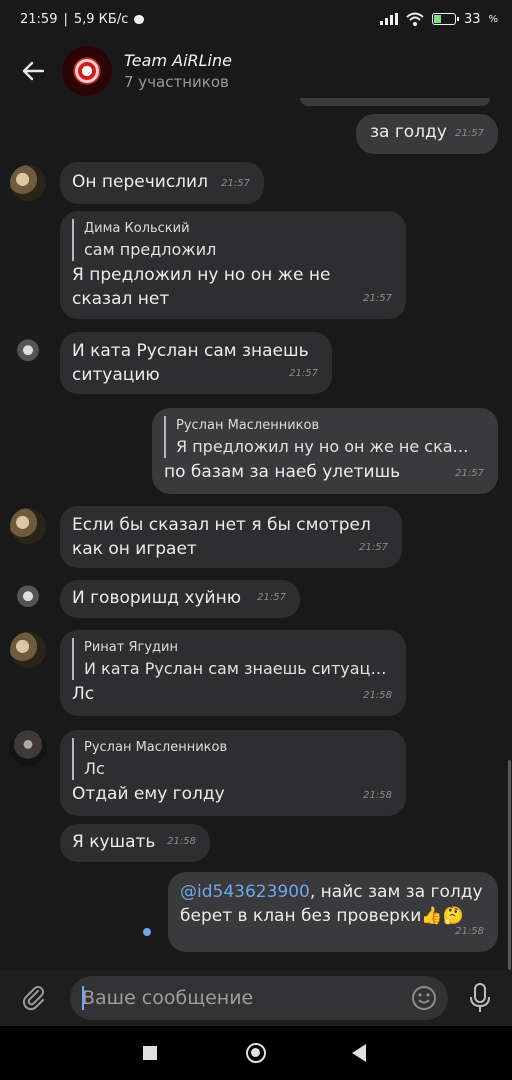 Image resolution: width=512 pixels, height=1080 pixels. Describe the element at coordinates (196, 363) in the screenshot. I see `message-incoming: И ката Руслан сам знаешь ситуацию 21:57` at that location.